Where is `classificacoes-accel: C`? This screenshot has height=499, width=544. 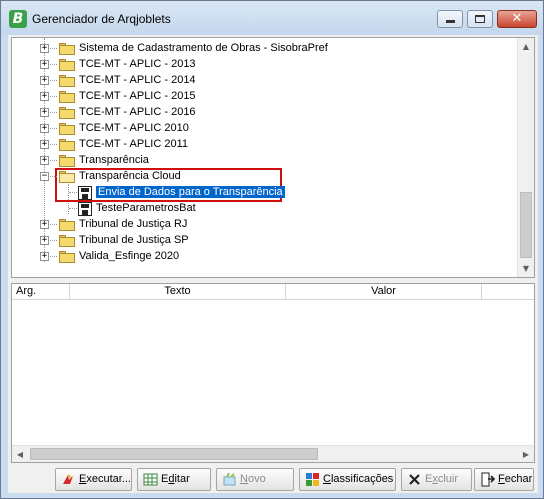 classificacoes-accel: C is located at coordinates (327, 479).